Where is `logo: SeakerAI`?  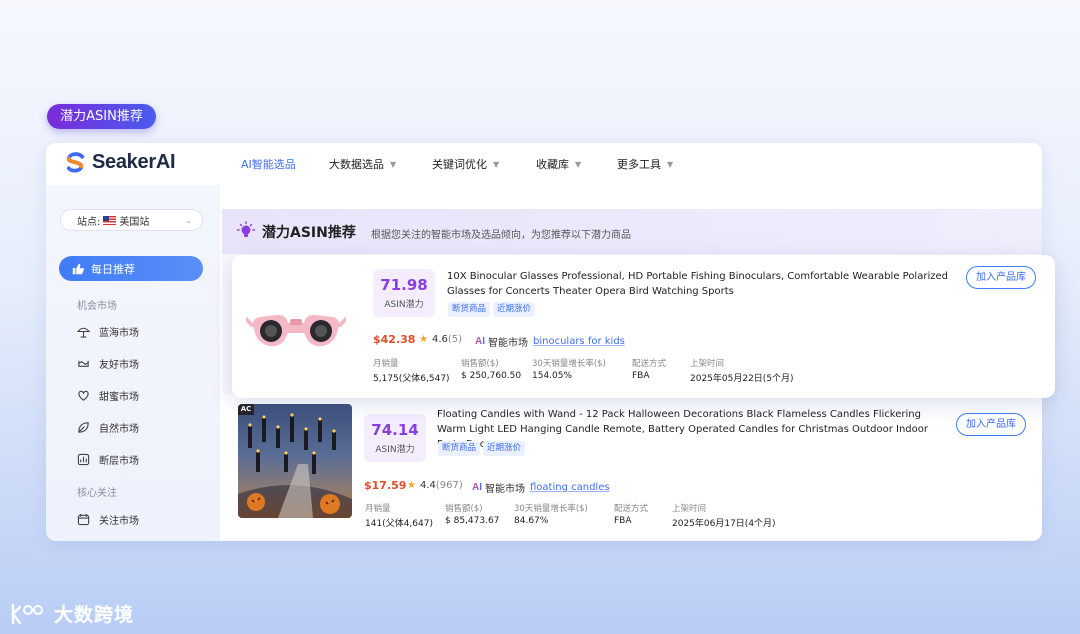 logo: SeakerAI is located at coordinates (120, 162).